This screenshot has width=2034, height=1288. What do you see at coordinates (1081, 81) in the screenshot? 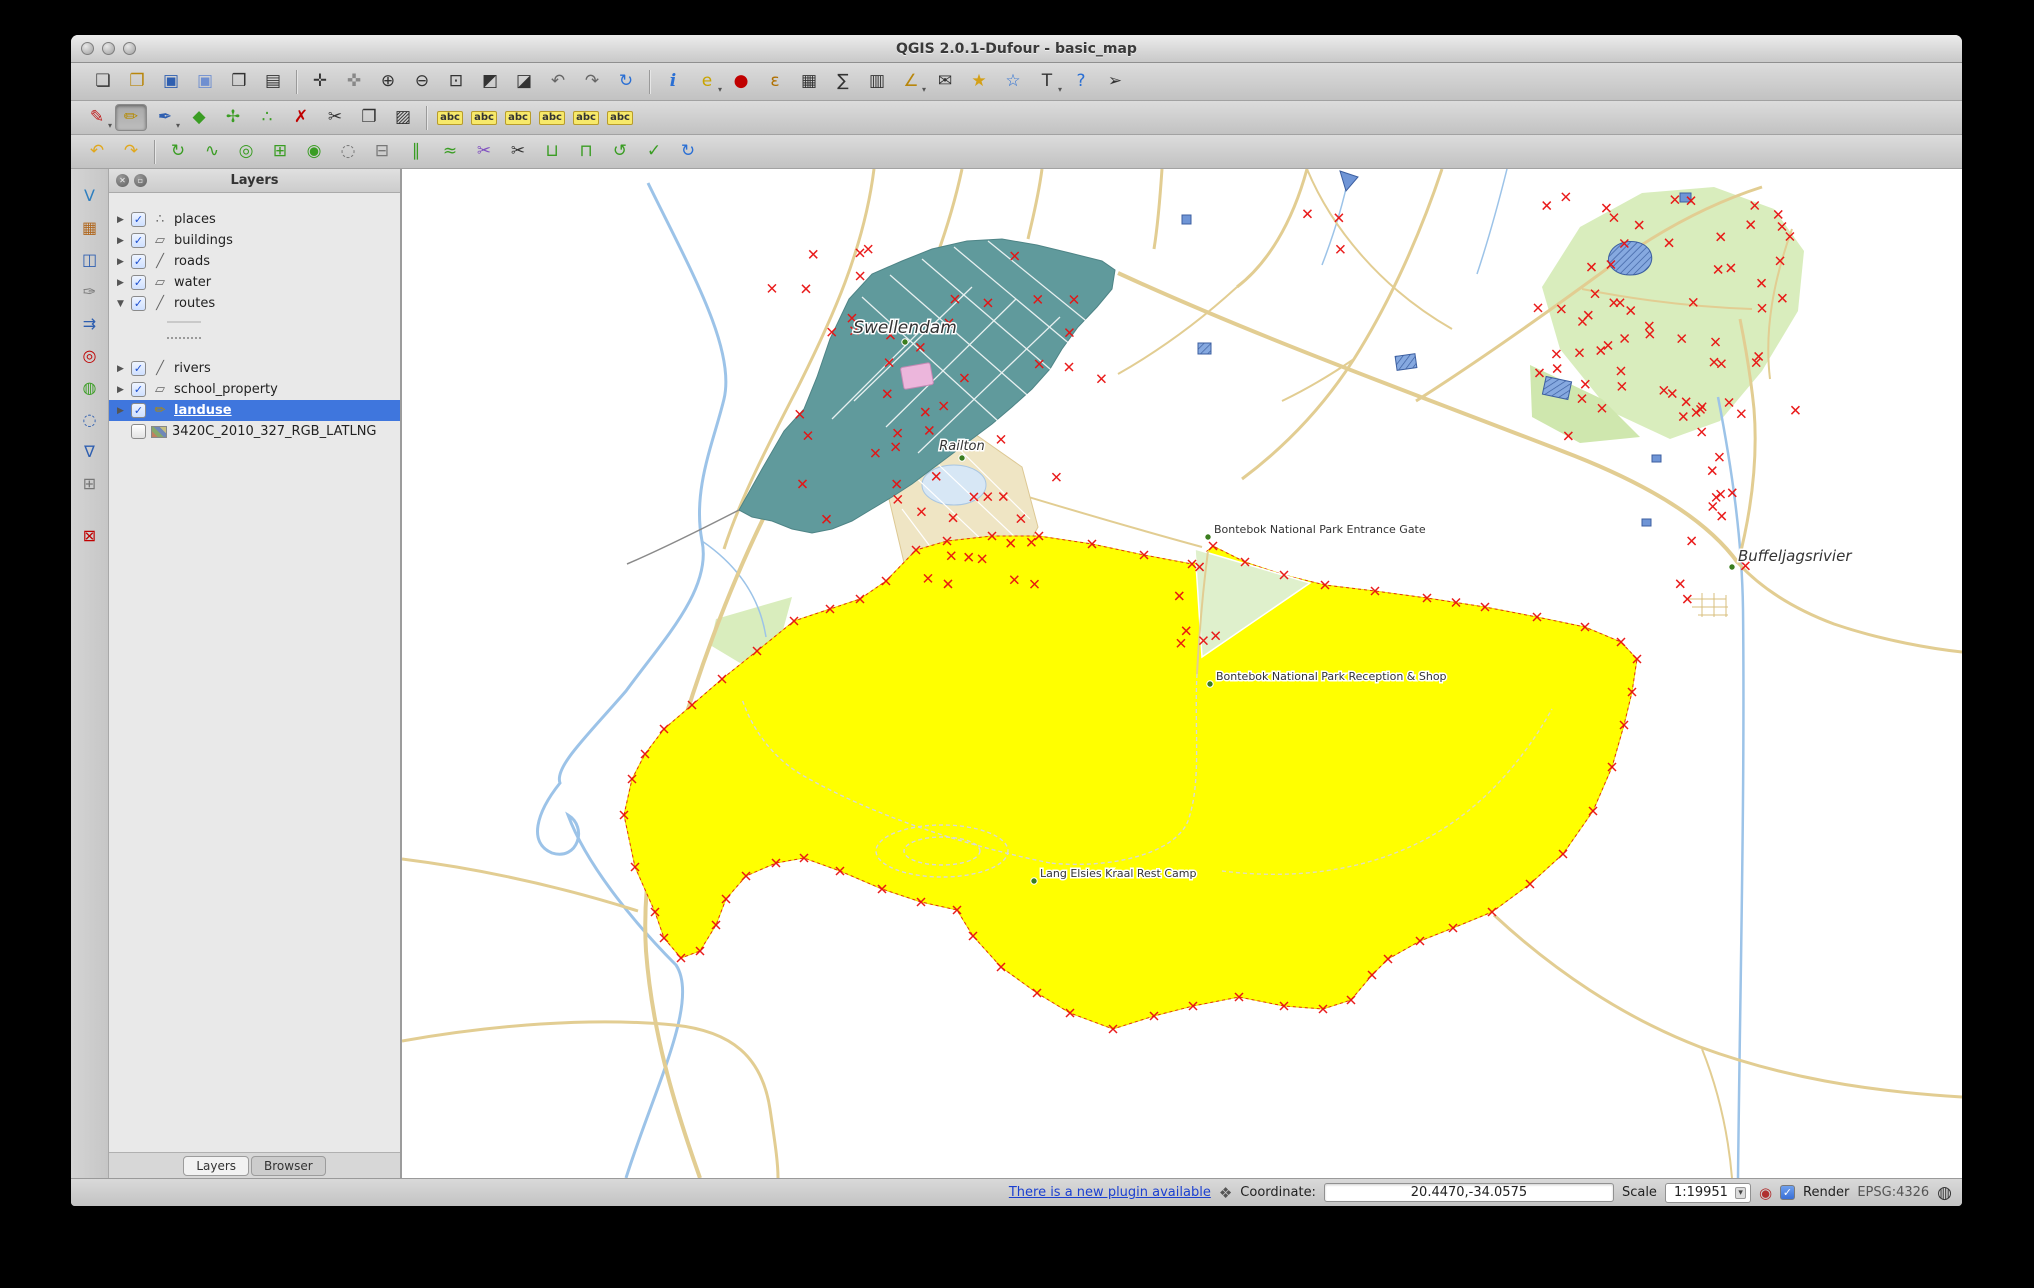
I see `help-contents-button: ?` at bounding box center [1081, 81].